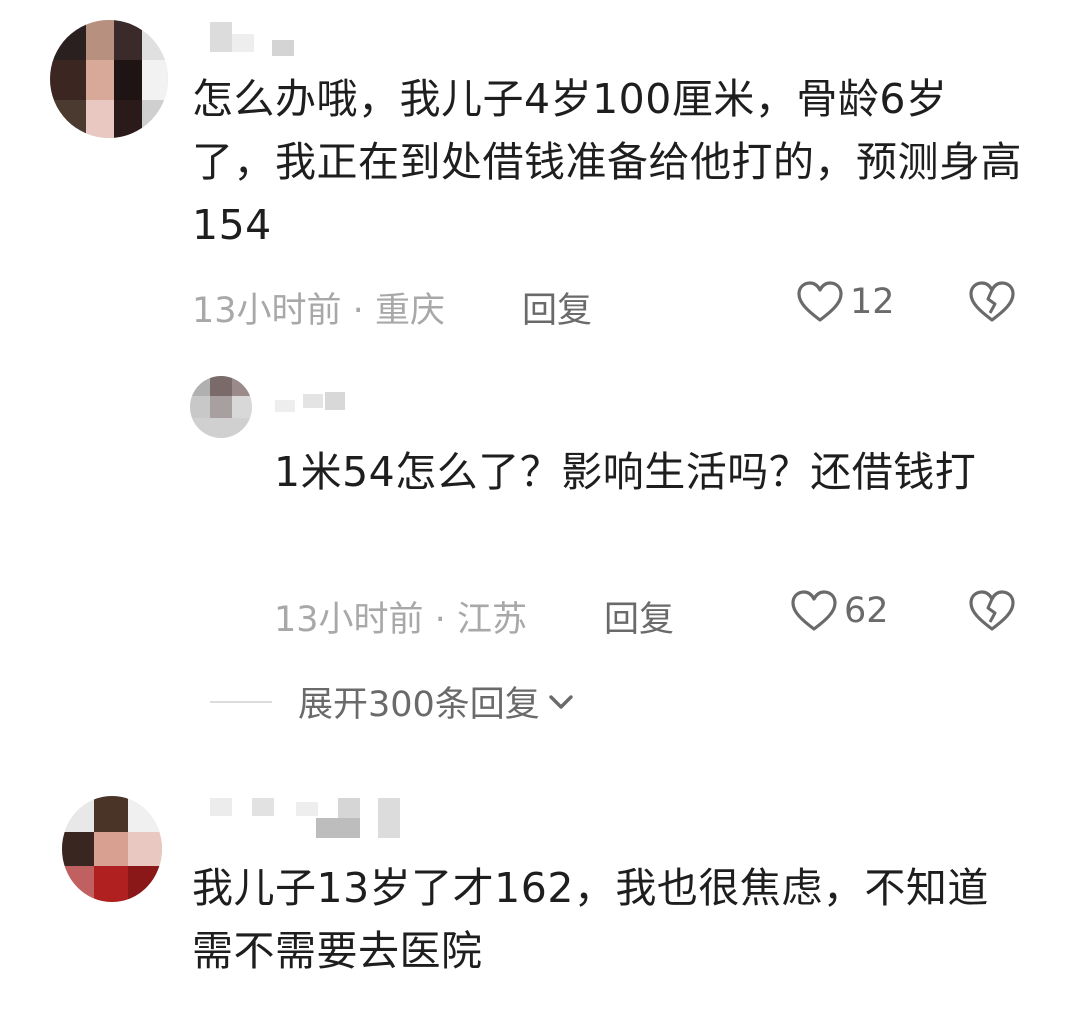 The width and height of the screenshot is (1076, 1009). I want to click on comment-meta: 13小时前 · 重庆, so click(318, 307).